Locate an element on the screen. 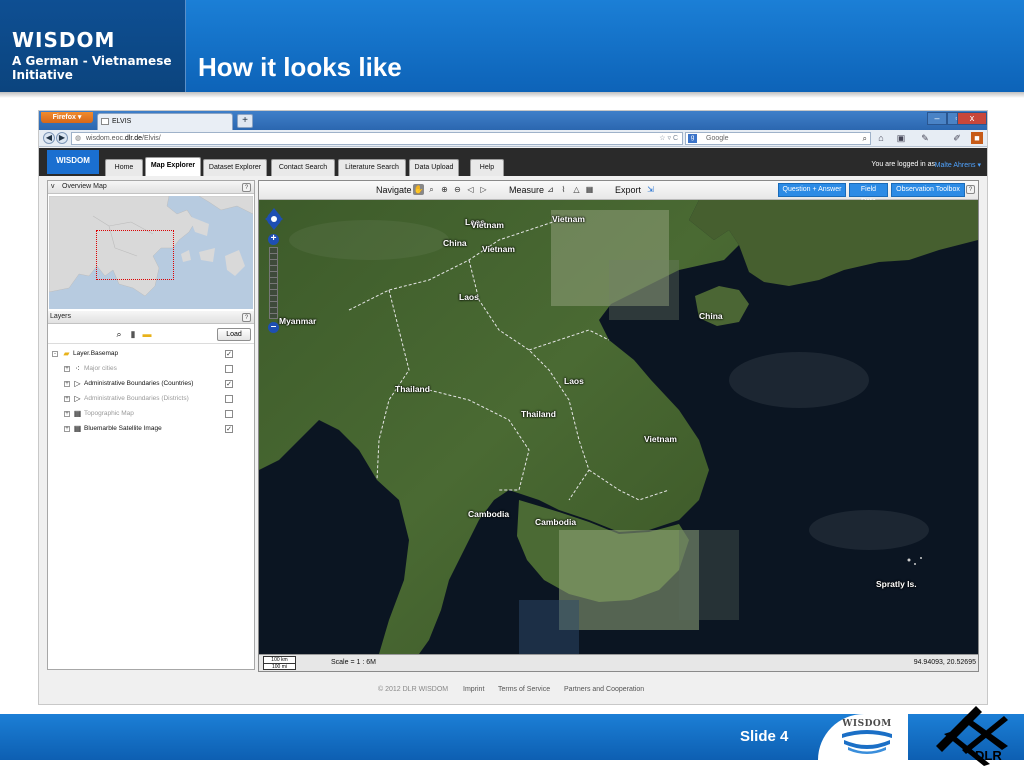 Image resolution: width=1024 pixels, height=771 pixels. overview-map is located at coordinates (151, 252).